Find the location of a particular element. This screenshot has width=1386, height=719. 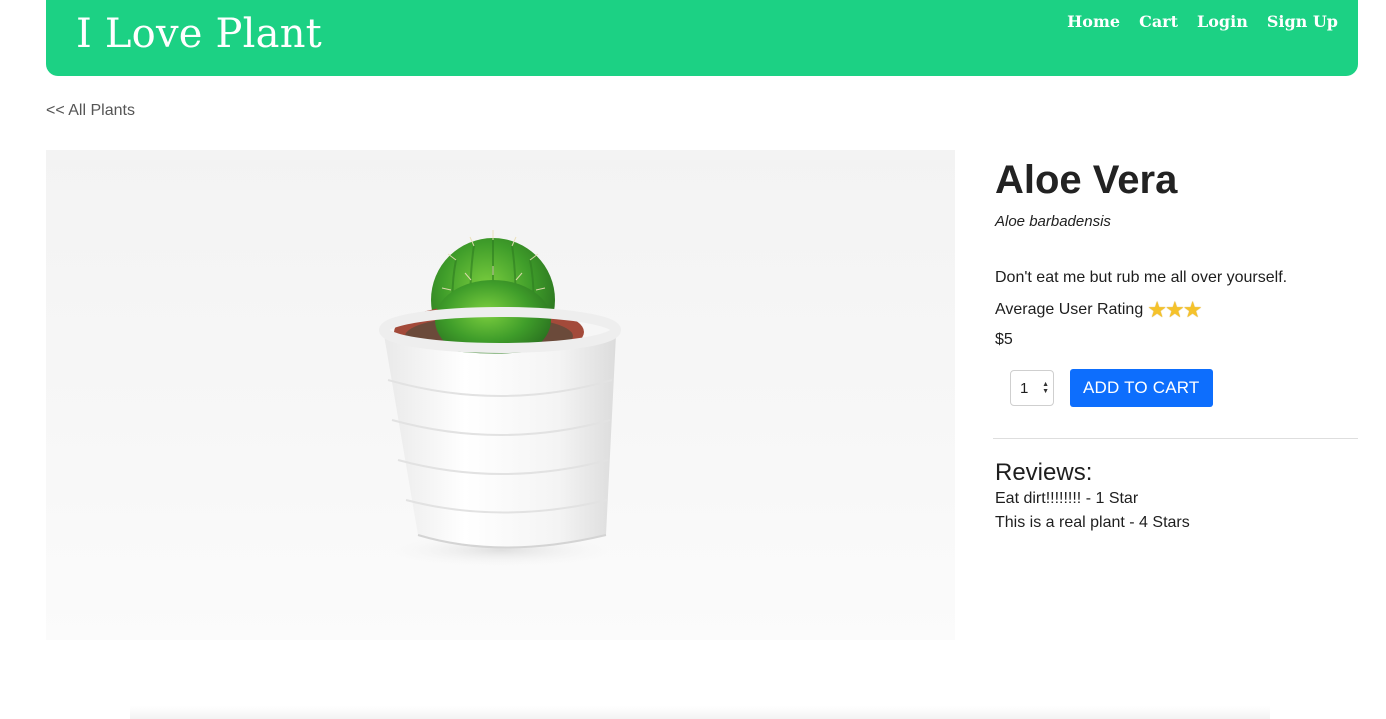

add-to-cart-form: 1 ▲ ▼ ADD TO CART is located at coordinates (1184, 388).